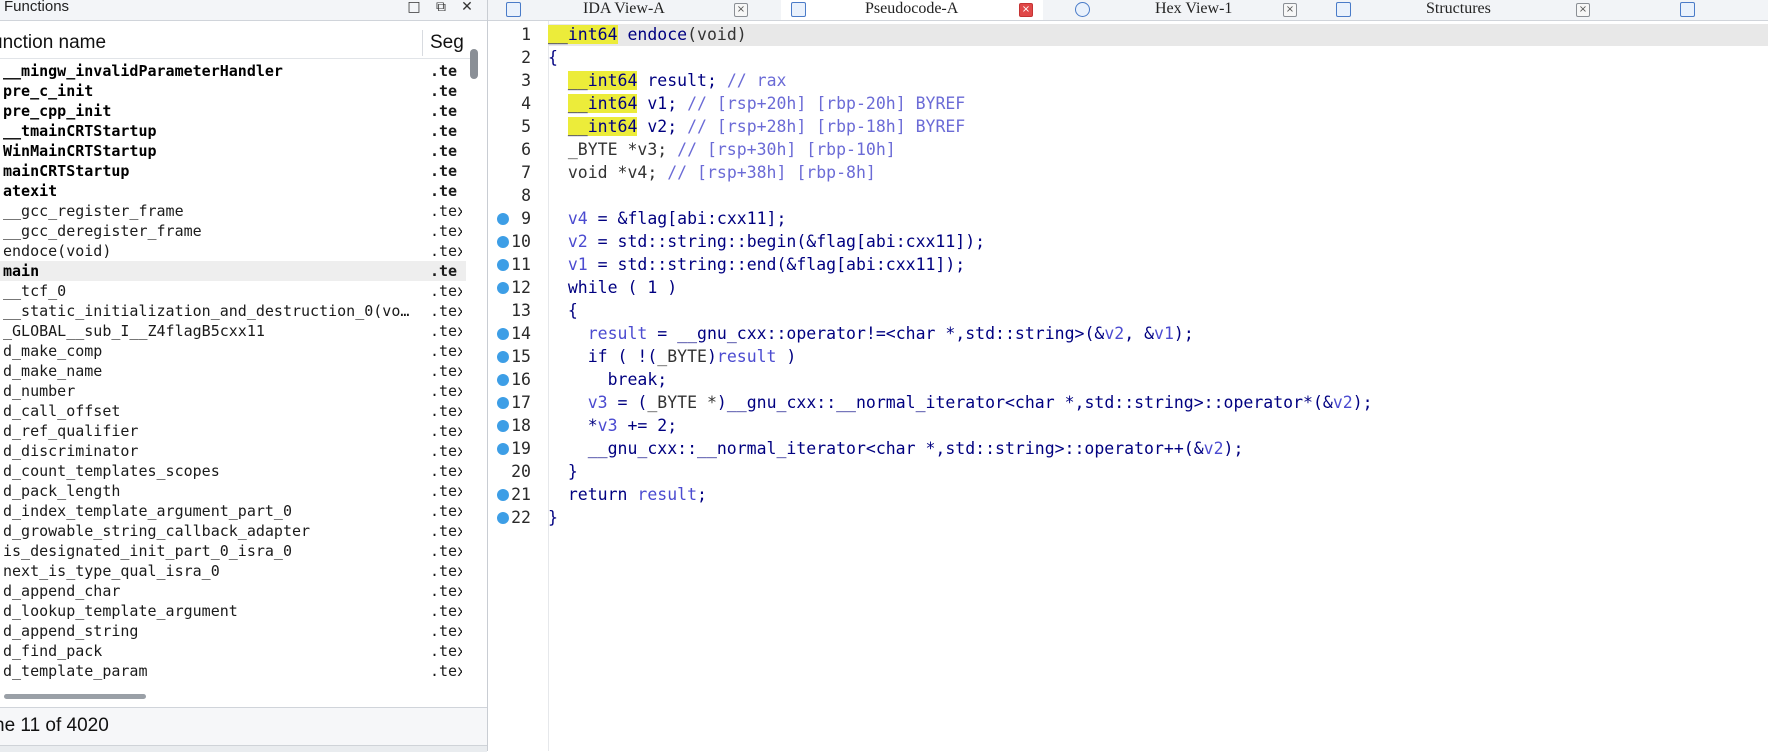 This screenshot has height=752, width=1768. Describe the element at coordinates (414, 9) in the screenshot. I see `maximize-icon: □` at that location.